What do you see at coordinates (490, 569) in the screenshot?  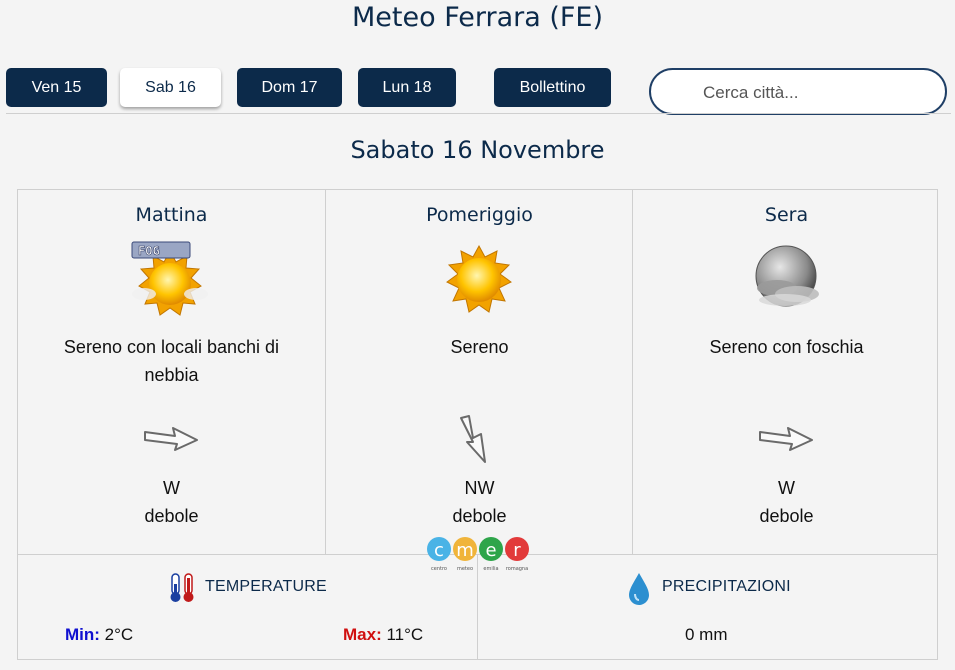 I see `logo-caption: emilia` at bounding box center [490, 569].